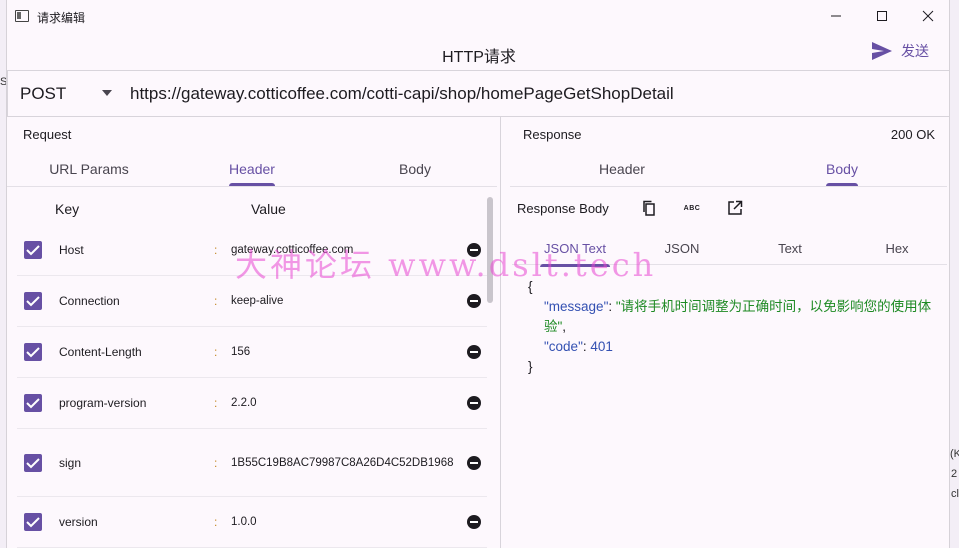 This screenshot has width=959, height=548. I want to click on spellcheck-icon: ABC, so click(692, 208).